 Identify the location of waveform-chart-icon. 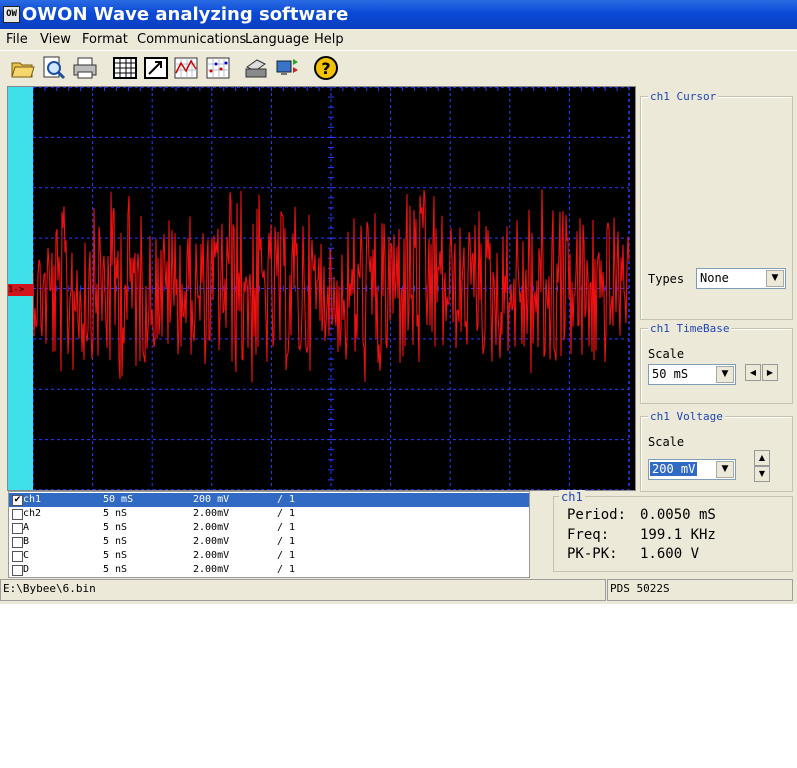
(186, 68).